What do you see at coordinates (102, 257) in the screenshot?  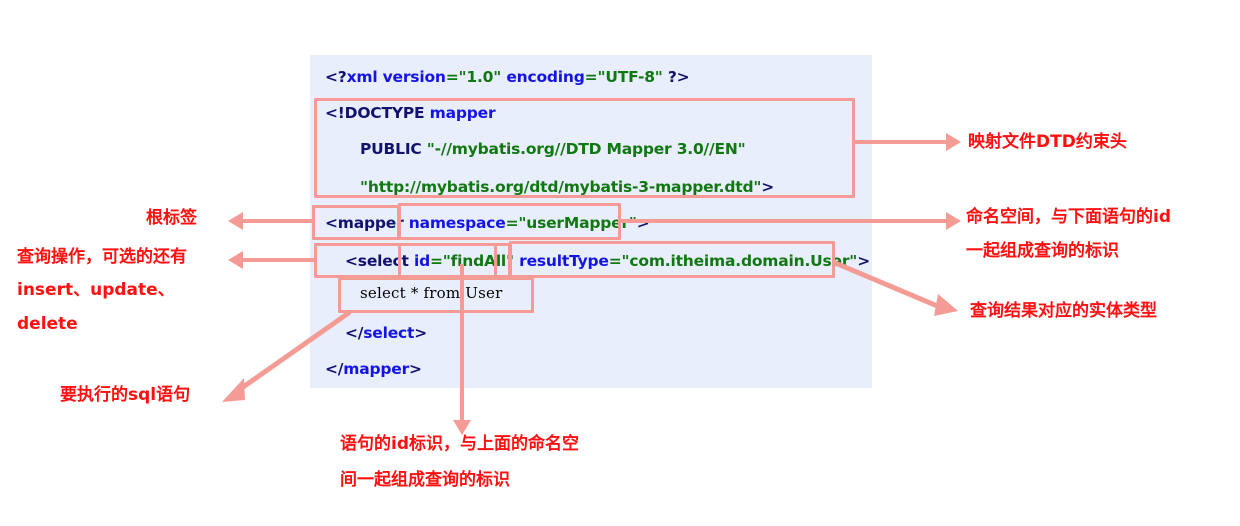 I see `annotation-query-op-line1: 查询操作，可选的还有` at bounding box center [102, 257].